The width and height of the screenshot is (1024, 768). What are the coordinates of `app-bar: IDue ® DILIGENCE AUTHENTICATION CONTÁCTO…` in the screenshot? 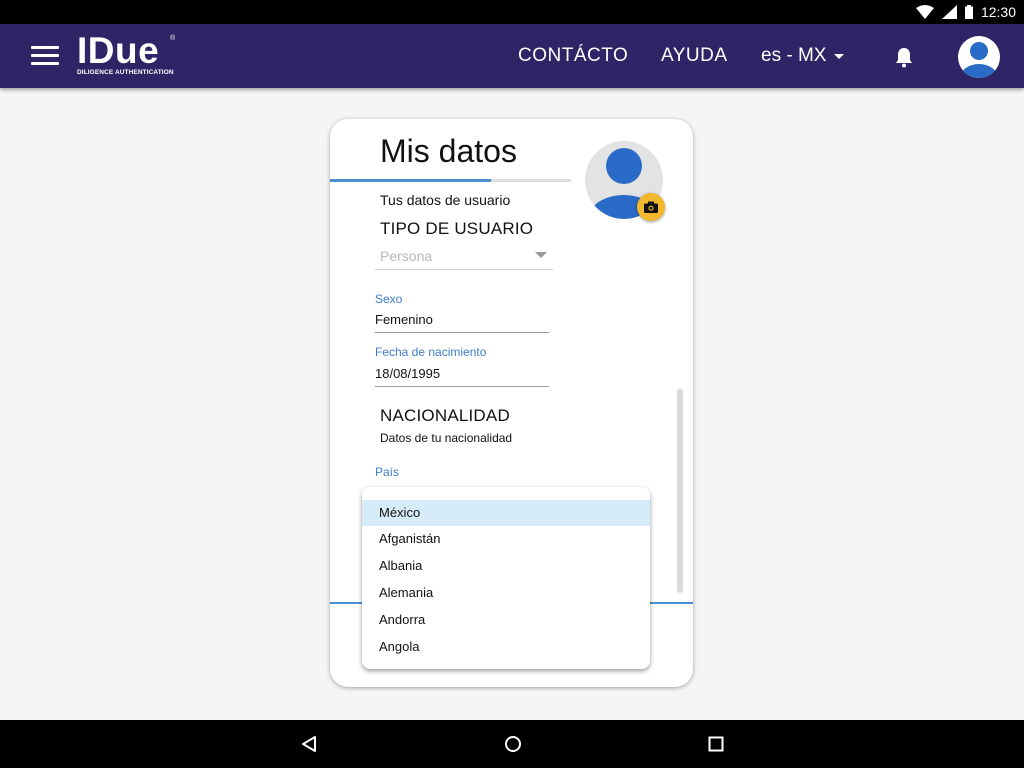 It's located at (512, 56).